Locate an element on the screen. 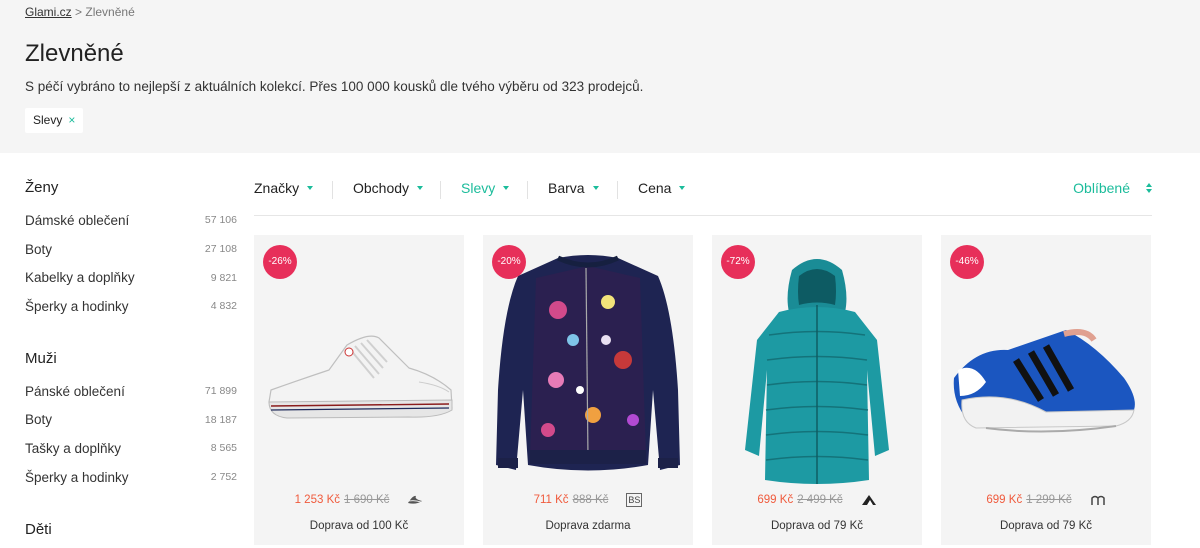  price-row: 699 Kč 2 499 Kč is located at coordinates (817, 500).